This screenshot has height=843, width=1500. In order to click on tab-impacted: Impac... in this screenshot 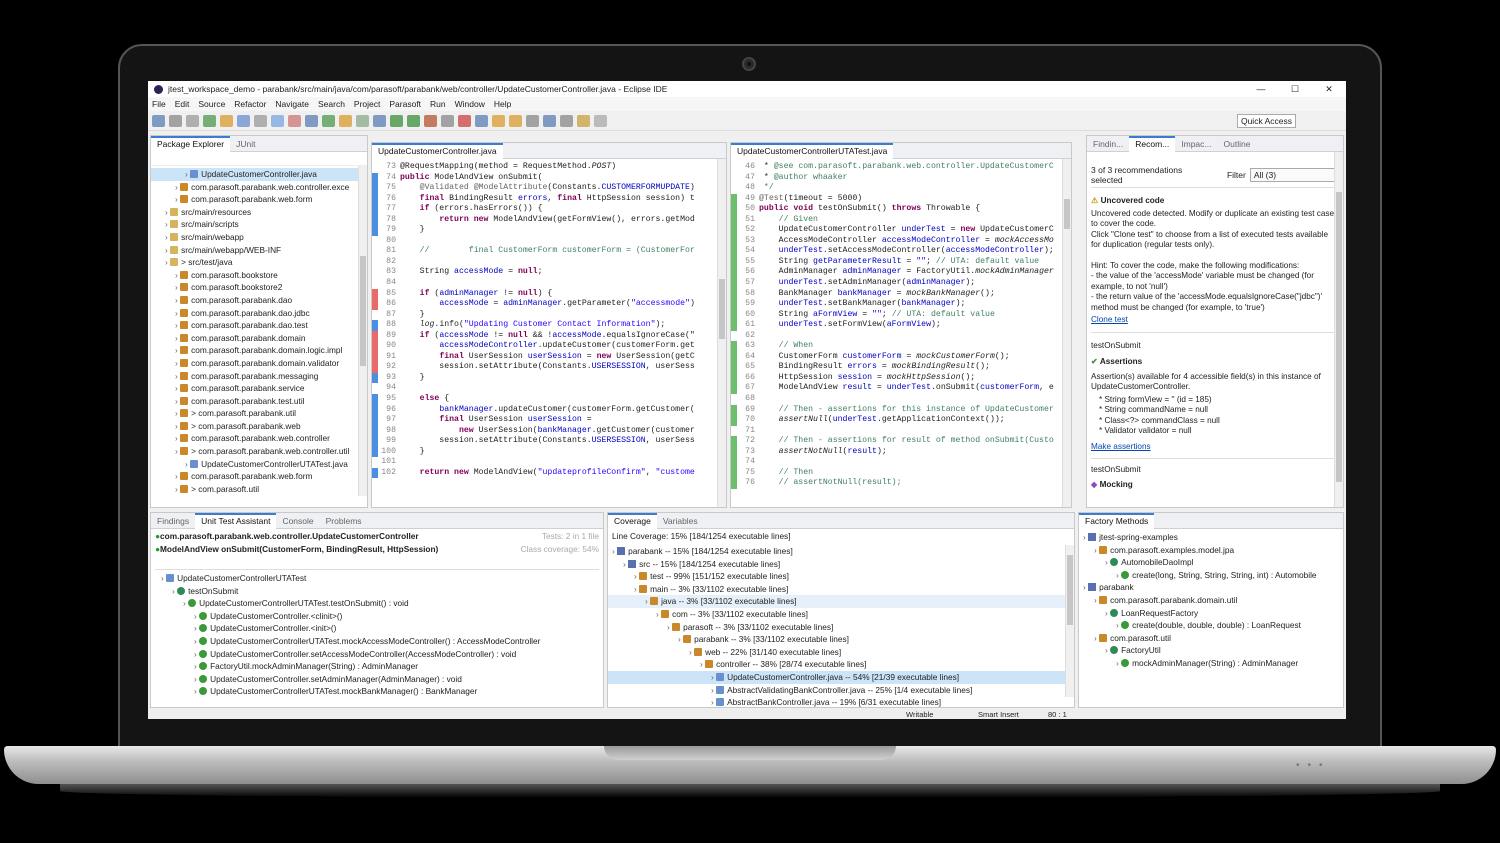, I will do `click(1196, 144)`.